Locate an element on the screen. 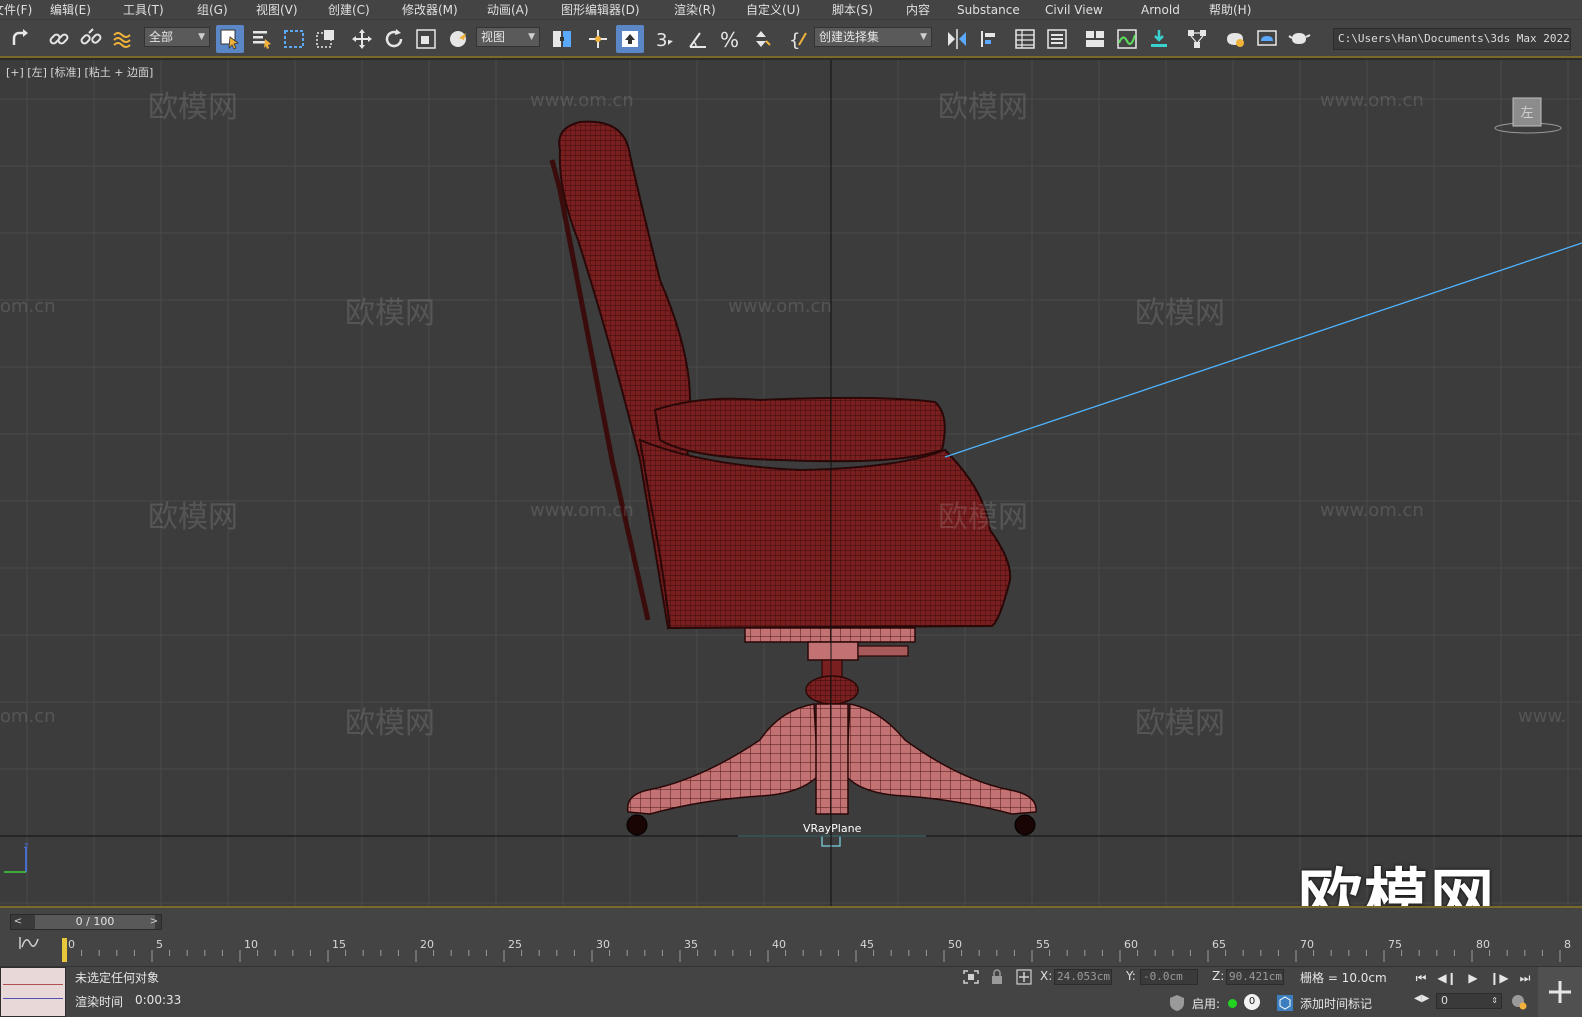 Image resolution: width=1582 pixels, height=1017 pixels. rotate-button is located at coordinates (394, 39).